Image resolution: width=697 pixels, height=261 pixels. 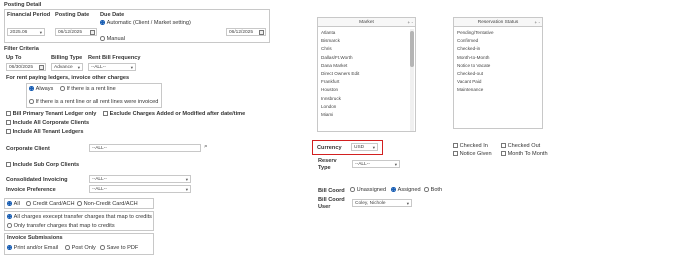 What do you see at coordinates (140, 179) in the screenshot?
I see `consolidated-invoicing-select: --ALL-- ▾` at bounding box center [140, 179].